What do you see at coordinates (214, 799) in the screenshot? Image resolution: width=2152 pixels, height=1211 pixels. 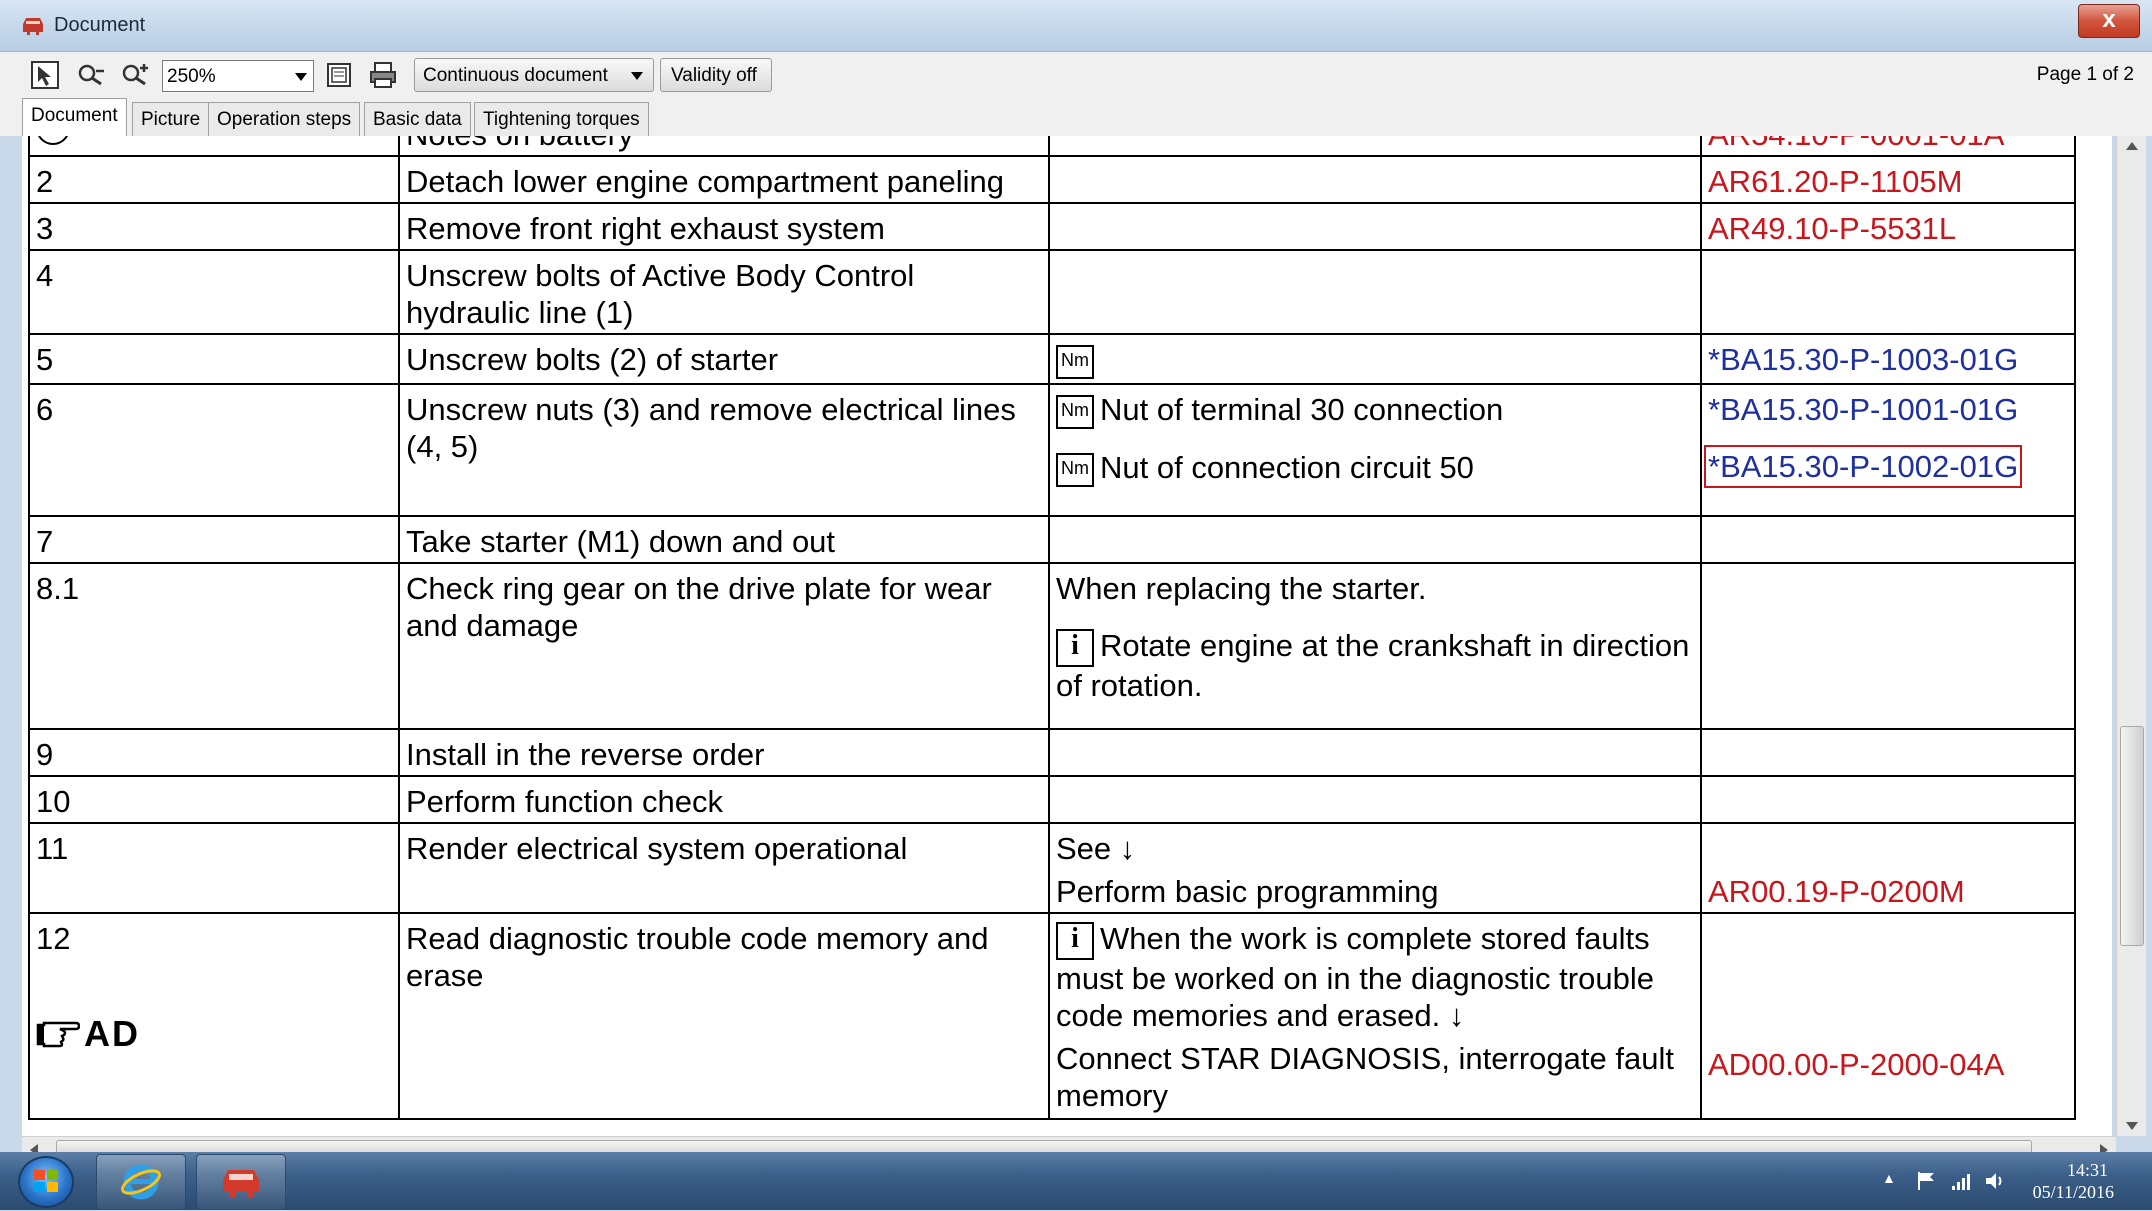 I see `step-number: 10` at bounding box center [214, 799].